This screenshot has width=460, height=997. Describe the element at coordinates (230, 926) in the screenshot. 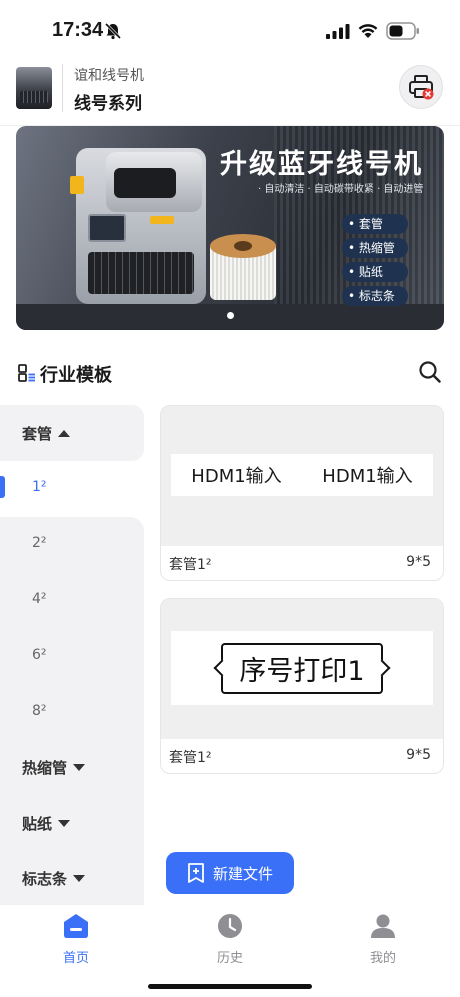

I see `clock-icon` at that location.